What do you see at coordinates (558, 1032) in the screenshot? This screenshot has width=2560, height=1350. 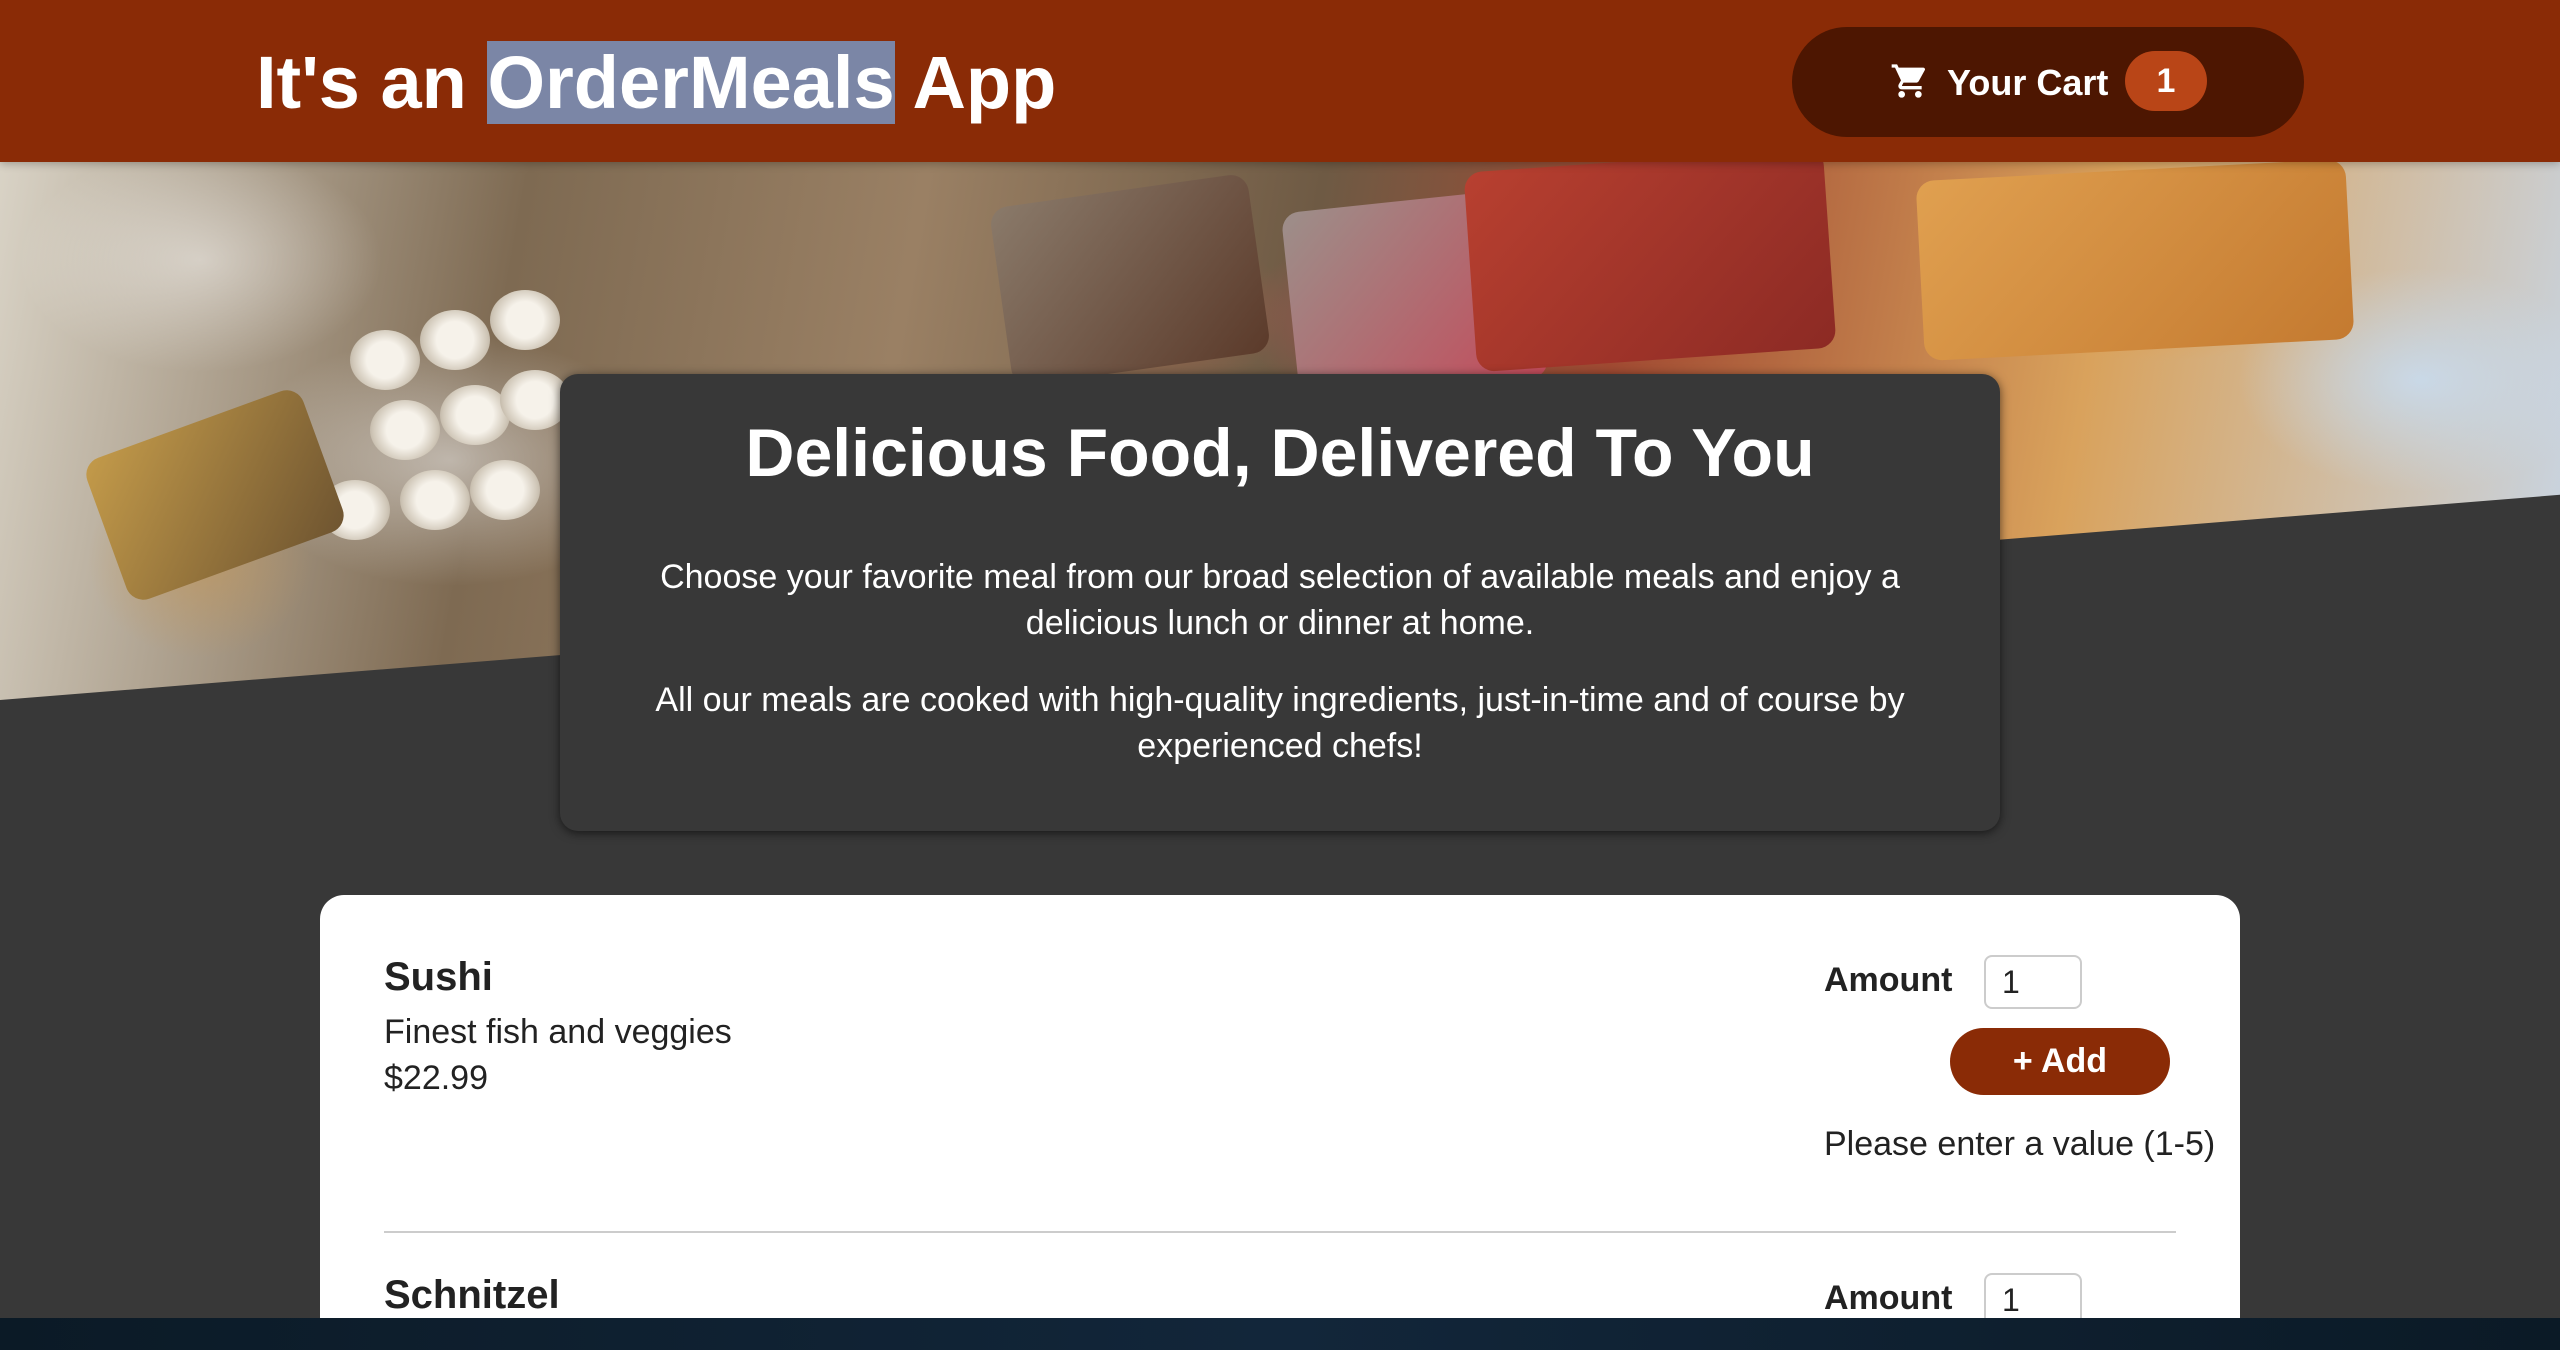 I see `meal-description: Finest fish and veggies` at bounding box center [558, 1032].